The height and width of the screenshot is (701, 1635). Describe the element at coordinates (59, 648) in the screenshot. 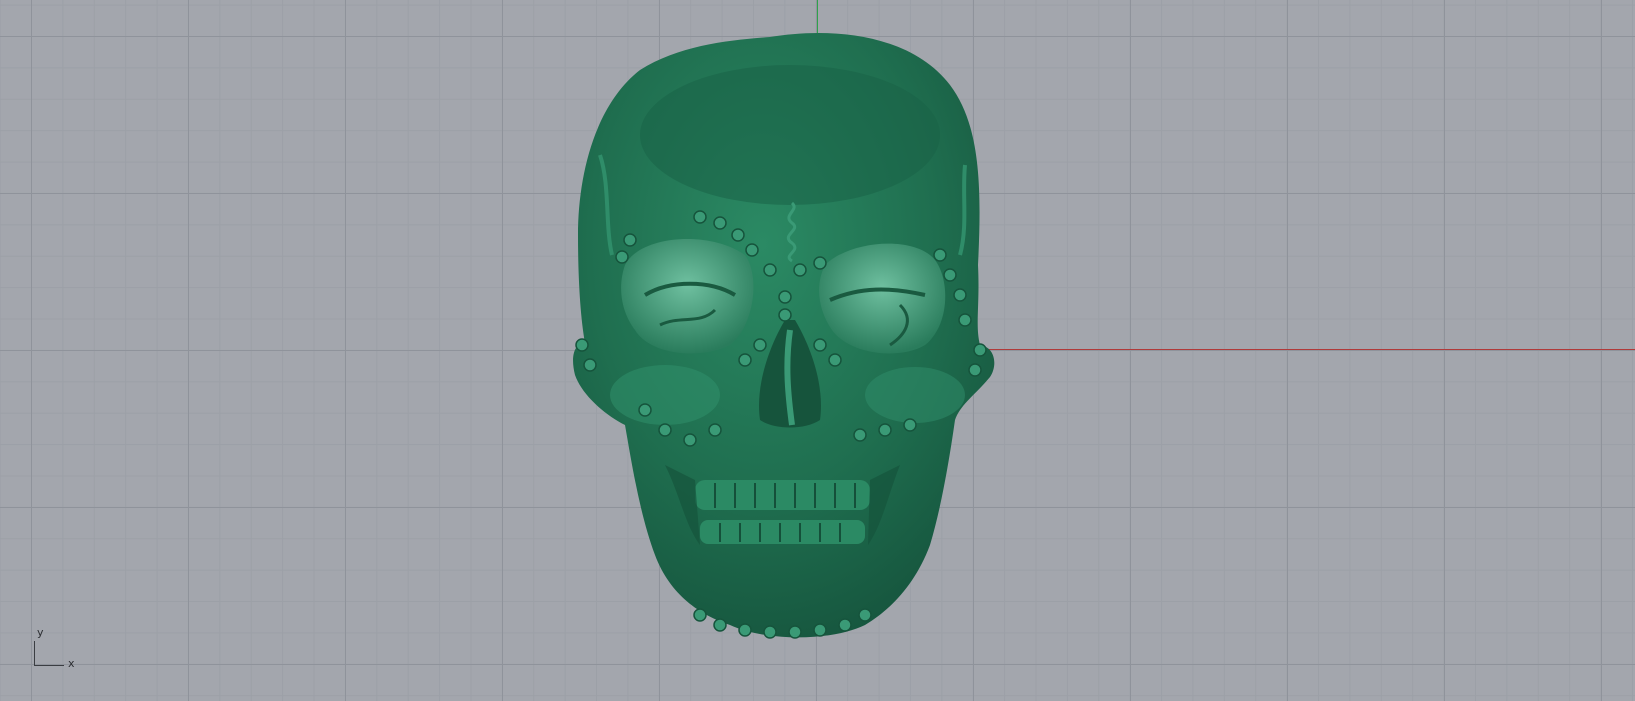

I see `axis-orientation-widget: y x` at that location.